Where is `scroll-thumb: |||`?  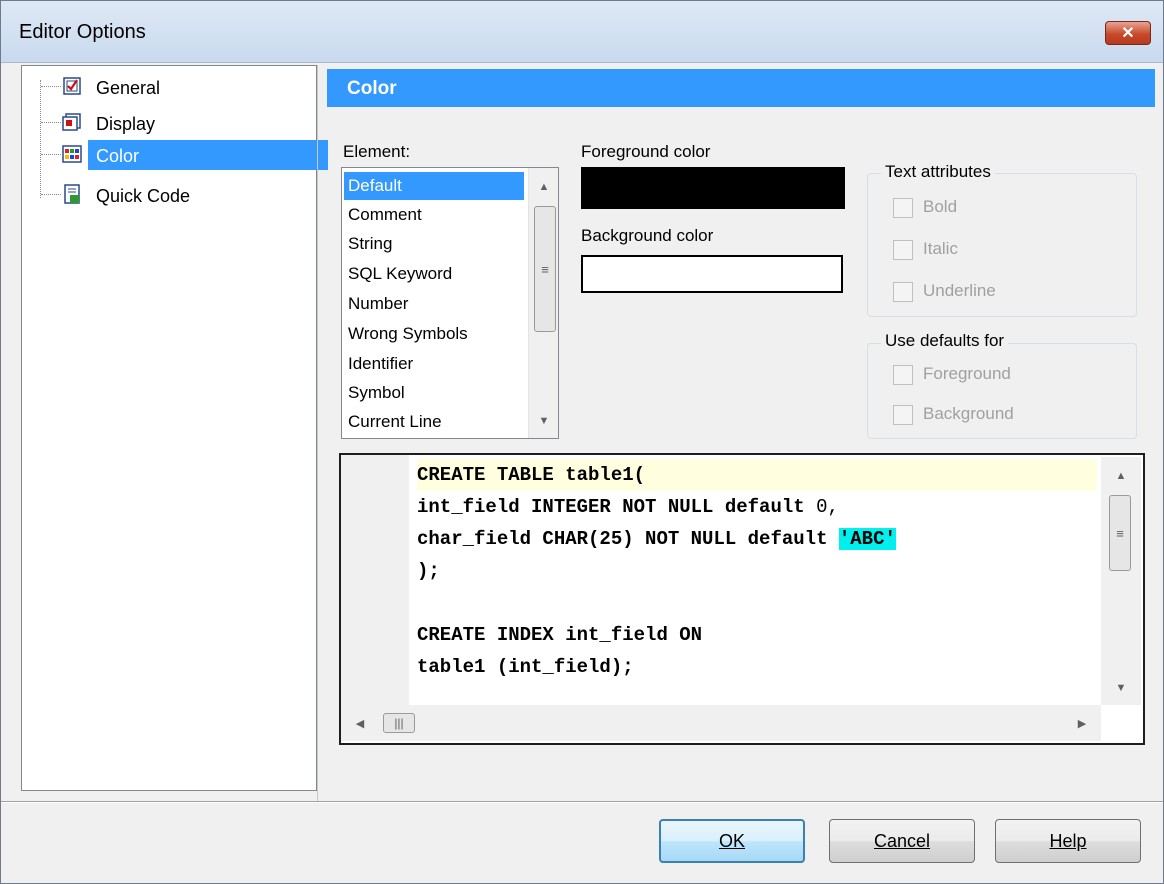 scroll-thumb: ||| is located at coordinates (399, 723).